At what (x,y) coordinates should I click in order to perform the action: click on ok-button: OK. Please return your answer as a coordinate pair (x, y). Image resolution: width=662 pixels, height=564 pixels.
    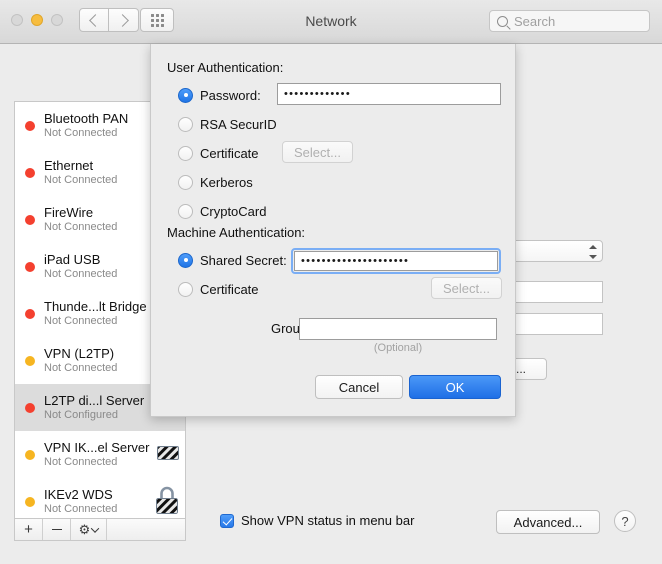
    Looking at the image, I should click on (455, 387).